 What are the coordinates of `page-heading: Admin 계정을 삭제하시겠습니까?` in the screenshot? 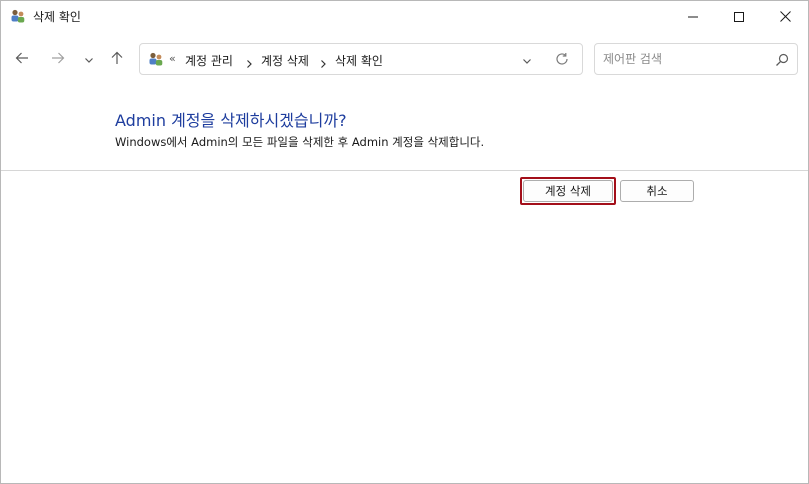 It's located at (231, 120).